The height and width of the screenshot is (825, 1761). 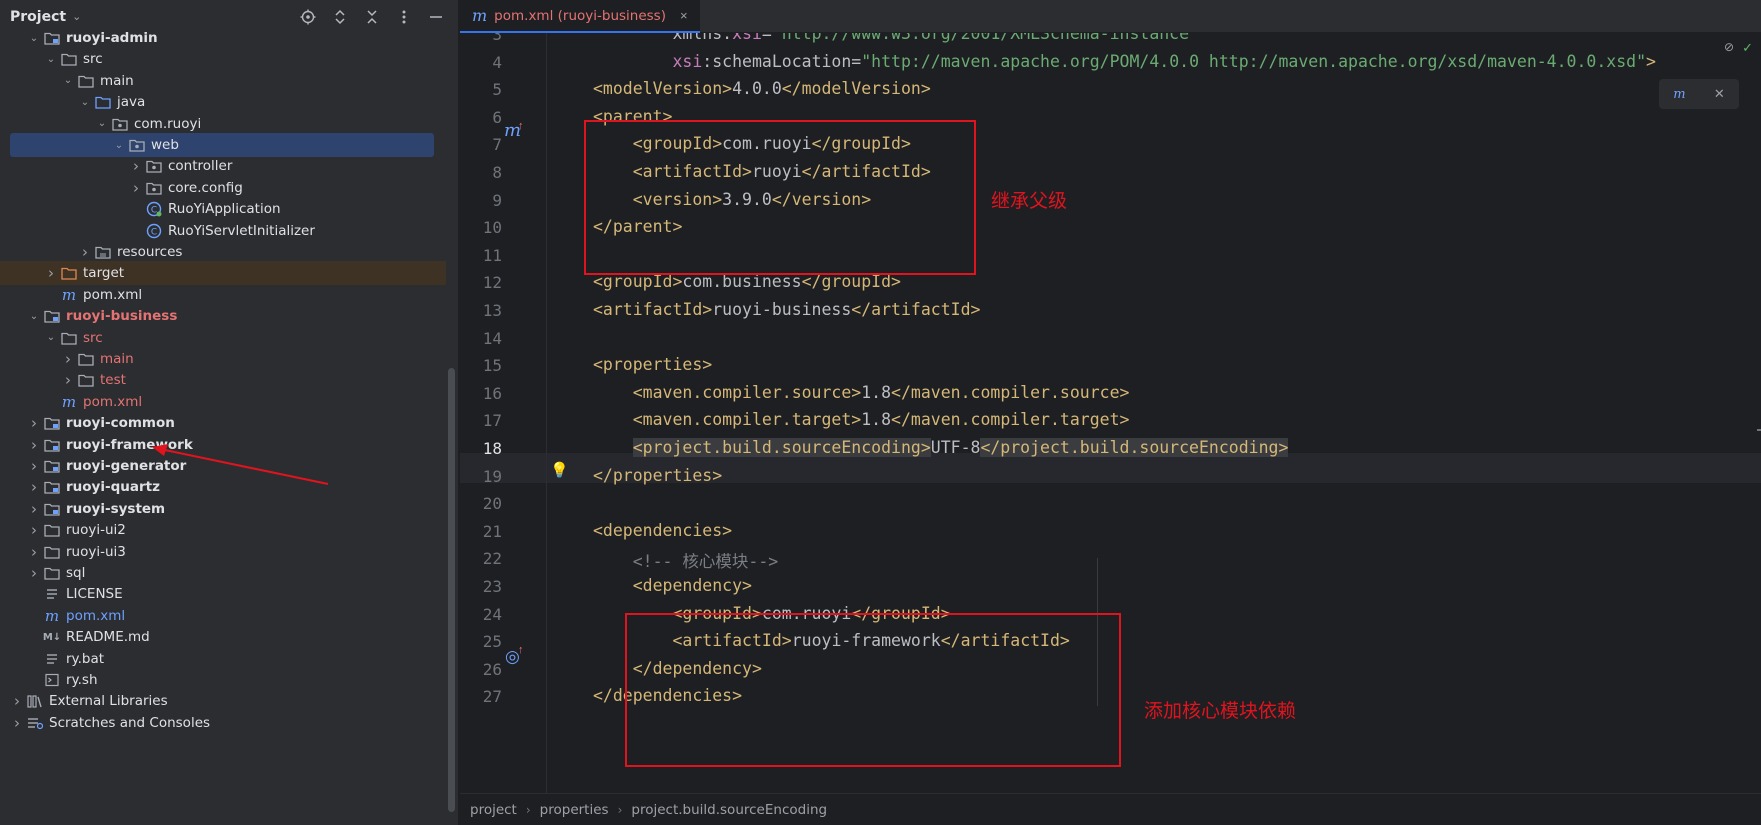 I want to click on tree-item-label: sql, so click(x=76, y=573).